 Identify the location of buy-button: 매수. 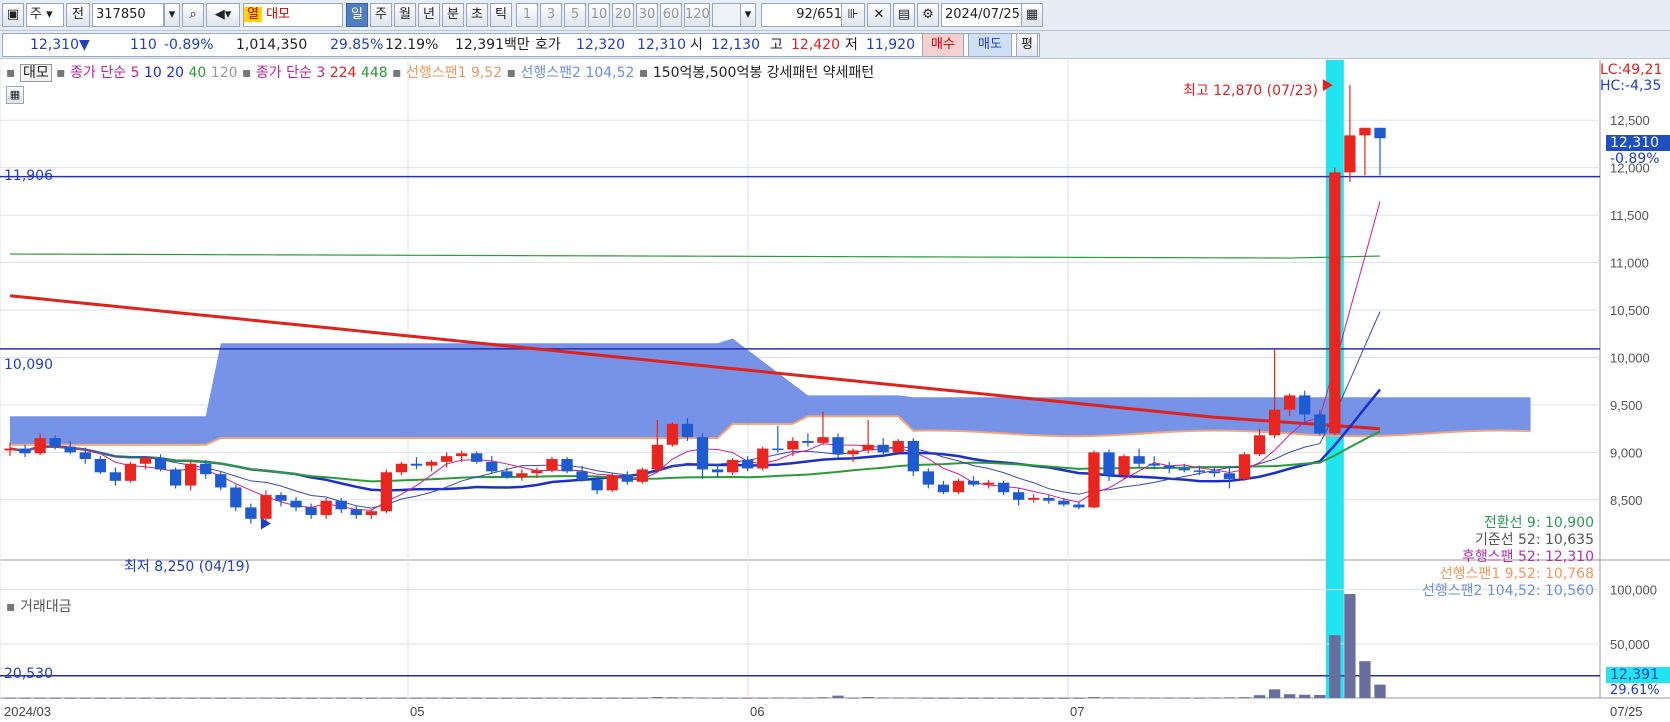
(943, 45).